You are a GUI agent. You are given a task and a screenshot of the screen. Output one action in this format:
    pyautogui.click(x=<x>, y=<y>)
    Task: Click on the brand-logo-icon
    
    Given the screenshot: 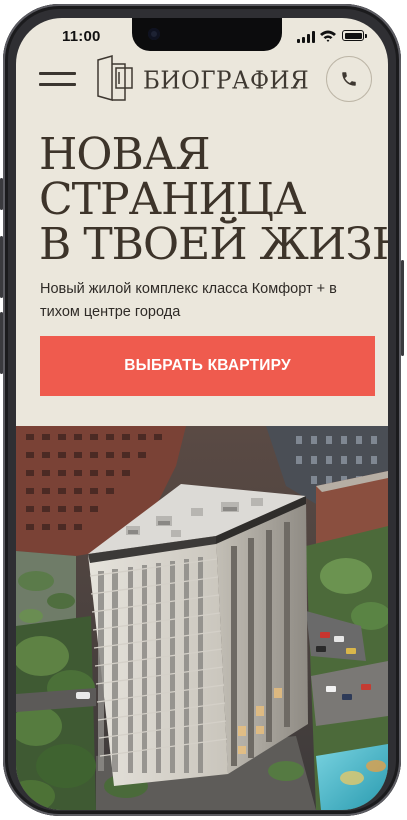 What is the action you would take?
    pyautogui.click(x=115, y=78)
    